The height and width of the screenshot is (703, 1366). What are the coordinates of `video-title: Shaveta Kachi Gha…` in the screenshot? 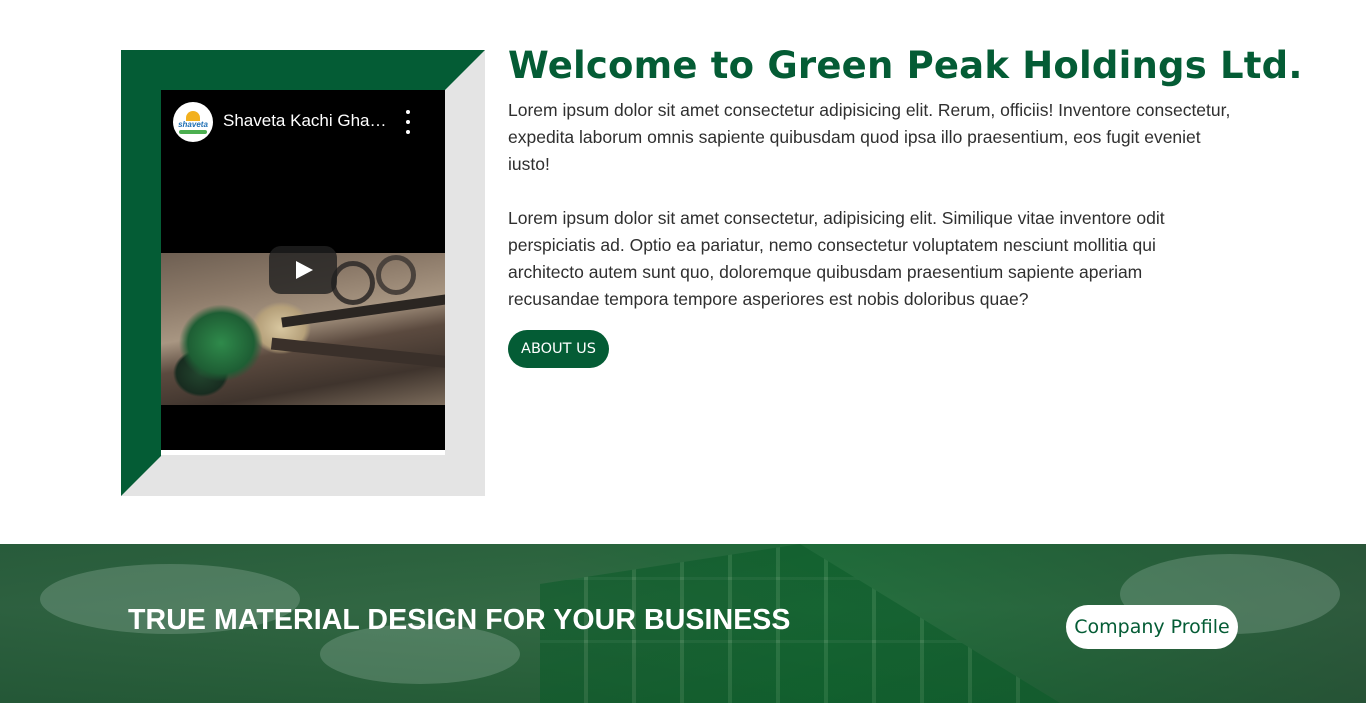 It's located at (308, 121).